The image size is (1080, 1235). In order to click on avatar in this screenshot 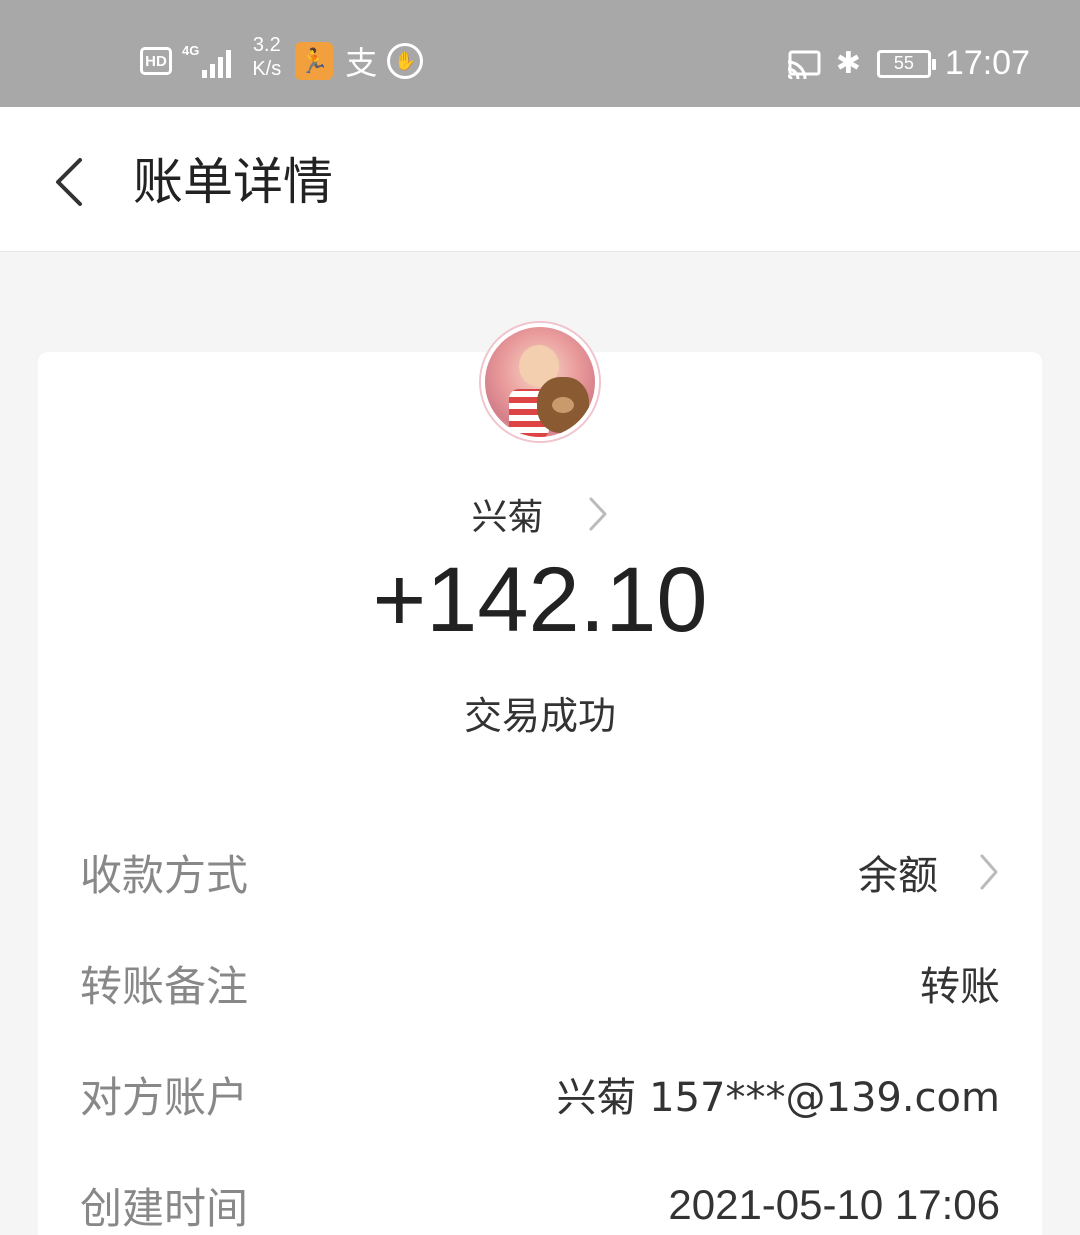, I will do `click(540, 382)`.